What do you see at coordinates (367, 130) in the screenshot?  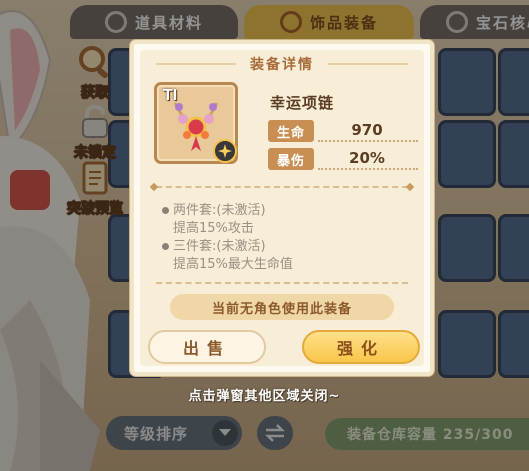 I see `stat-value: 970` at bounding box center [367, 130].